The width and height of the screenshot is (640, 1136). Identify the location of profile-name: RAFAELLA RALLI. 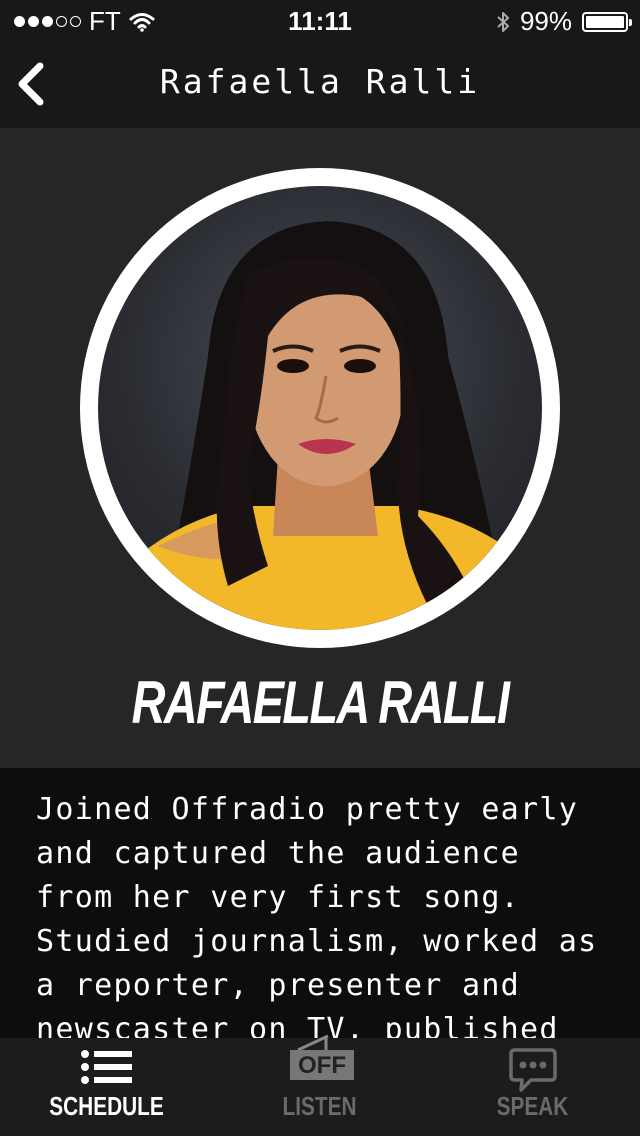
(320, 702).